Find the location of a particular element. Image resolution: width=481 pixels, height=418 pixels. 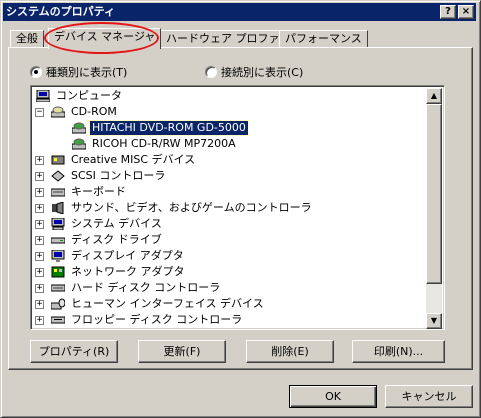

radio-label: 接続別に表示(C) is located at coordinates (262, 72).